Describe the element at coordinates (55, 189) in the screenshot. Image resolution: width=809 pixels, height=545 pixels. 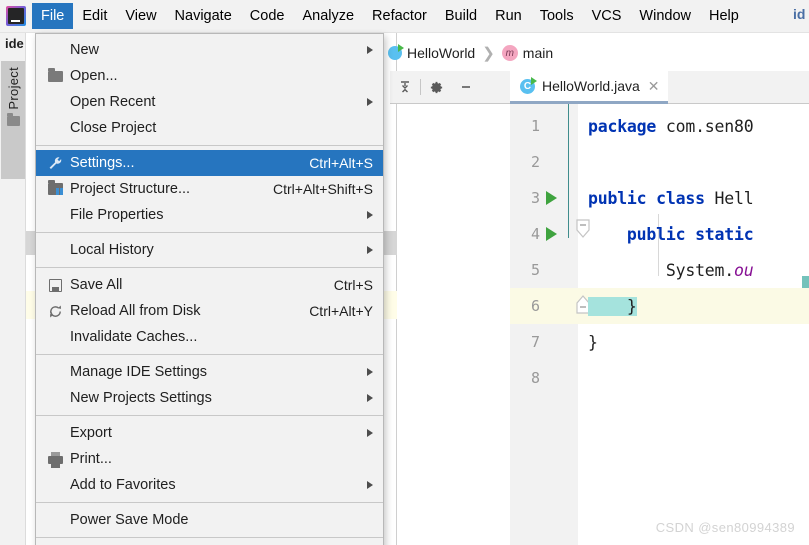
I see `struct-icon` at that location.